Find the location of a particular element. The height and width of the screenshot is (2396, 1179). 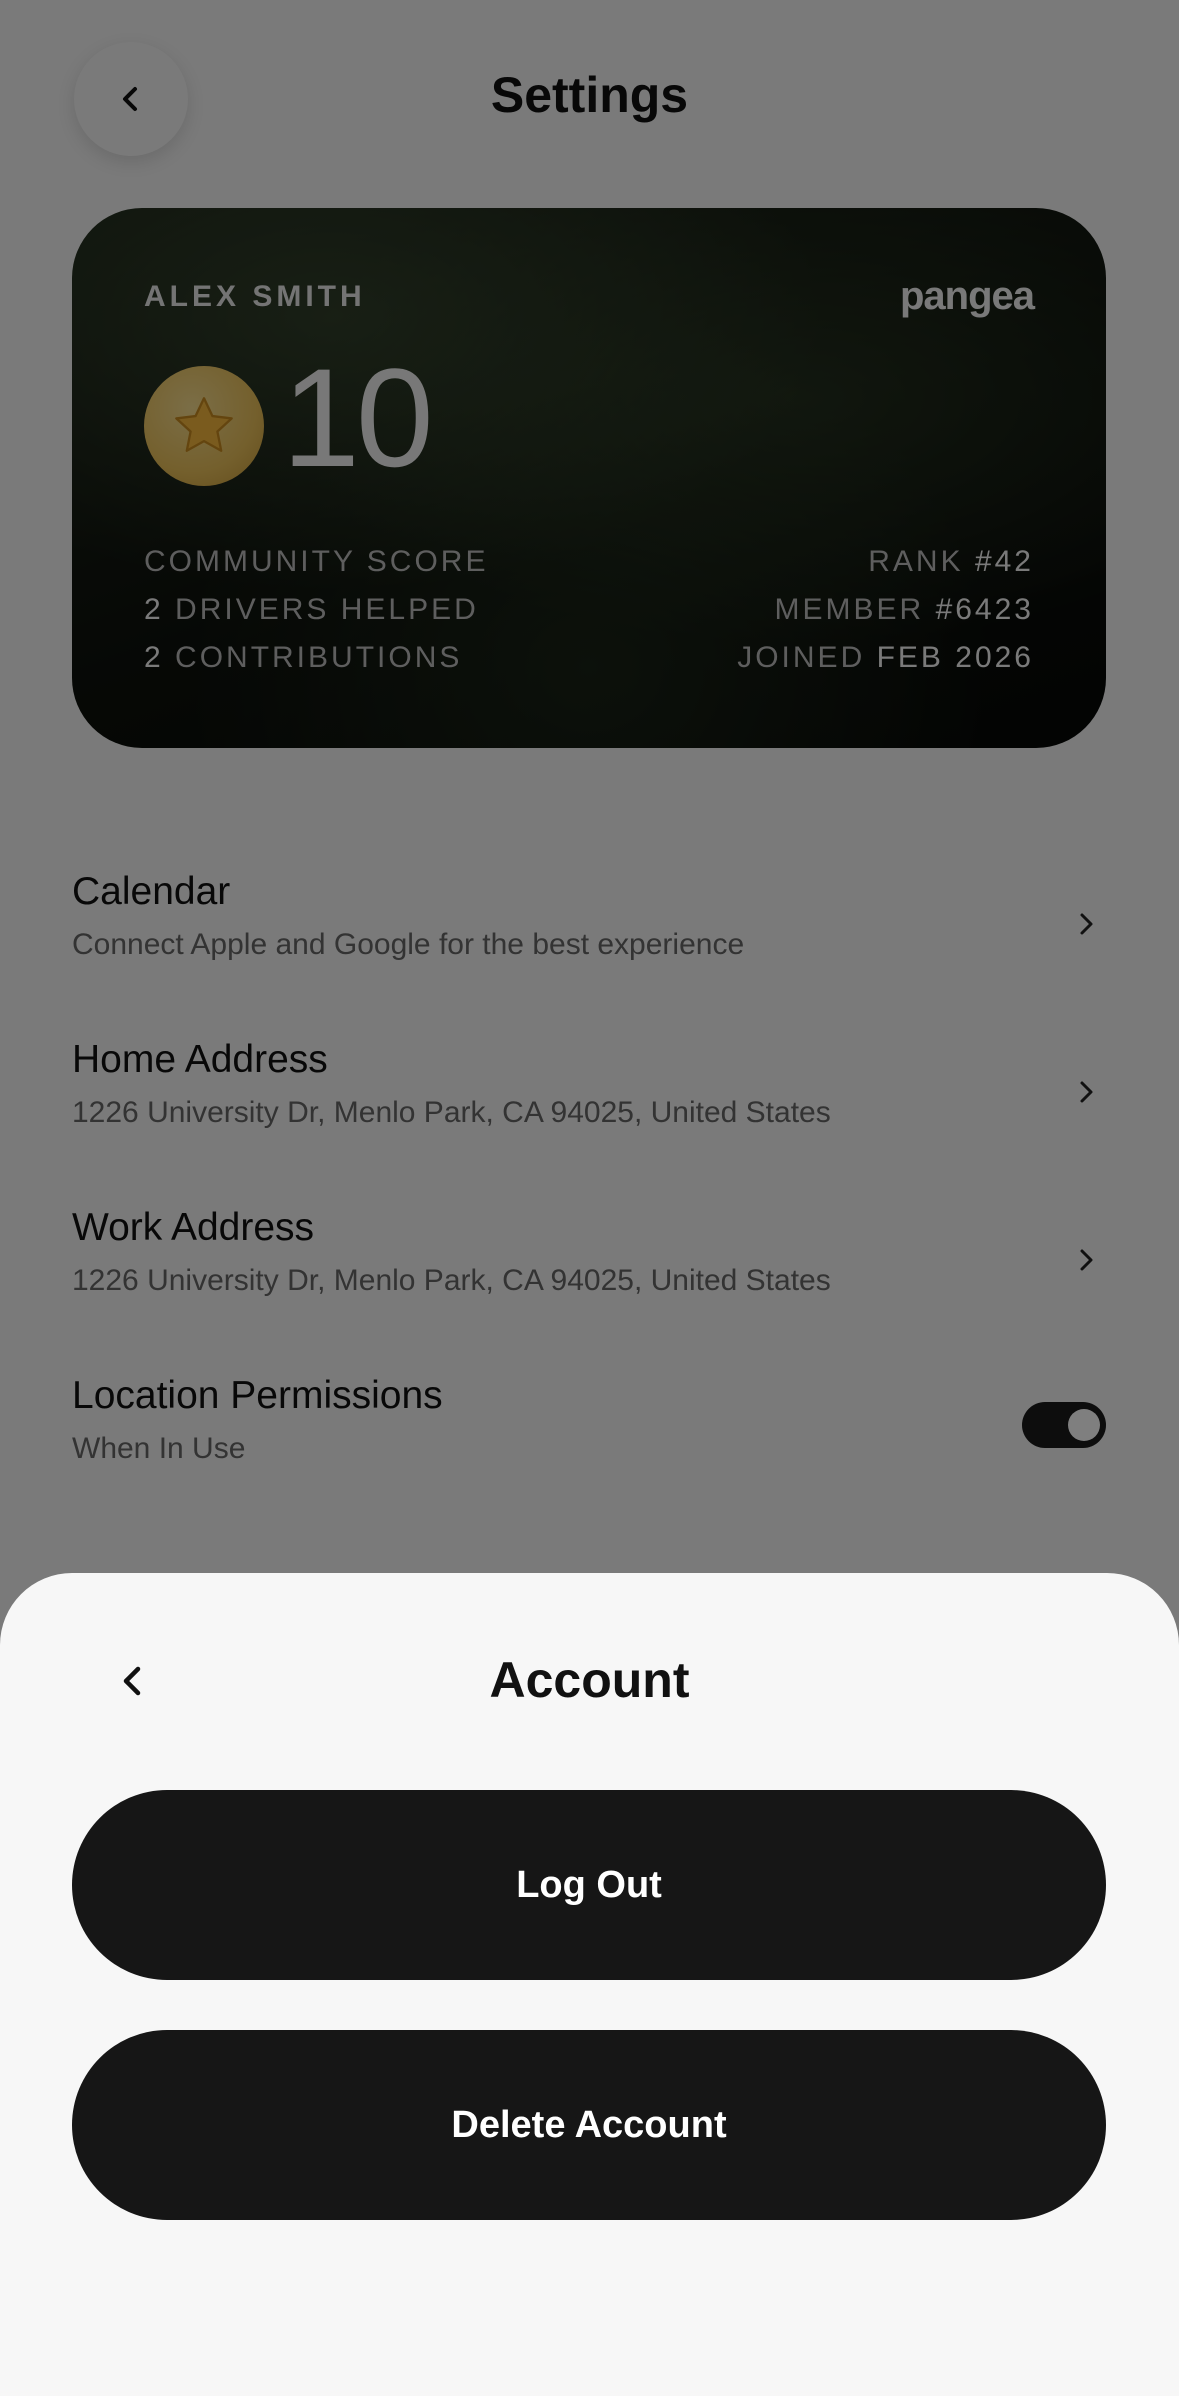

button-label: Log Out is located at coordinates (589, 1884).